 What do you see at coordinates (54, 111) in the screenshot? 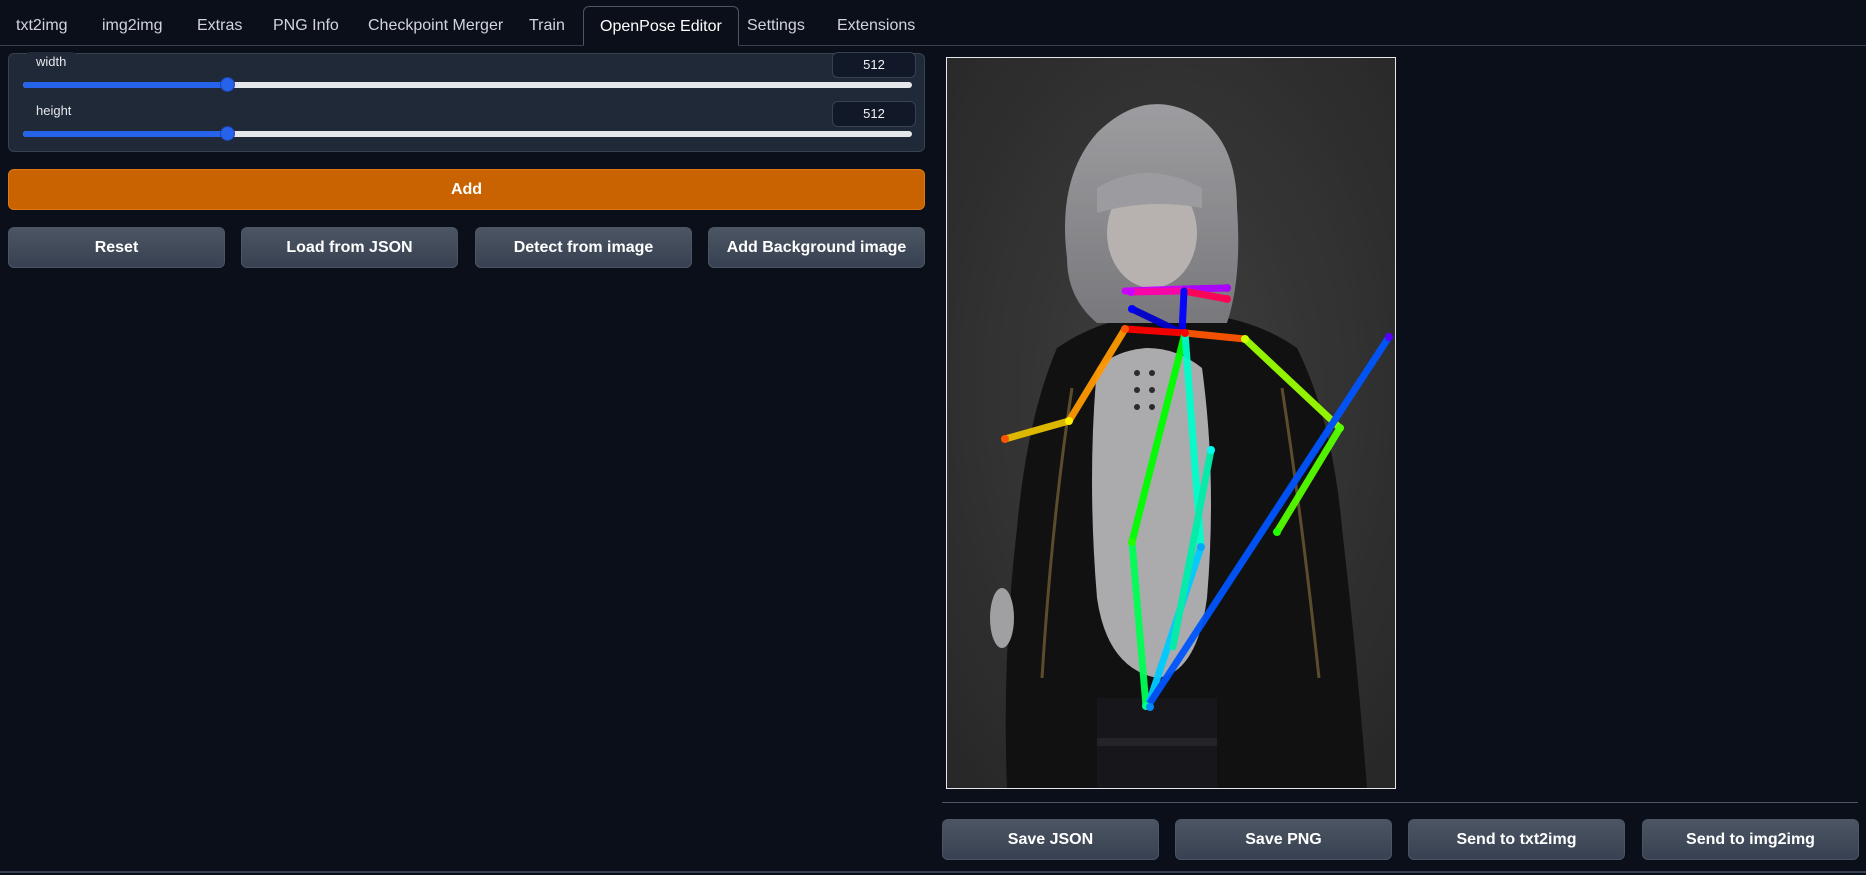
I see `height-label: height` at bounding box center [54, 111].